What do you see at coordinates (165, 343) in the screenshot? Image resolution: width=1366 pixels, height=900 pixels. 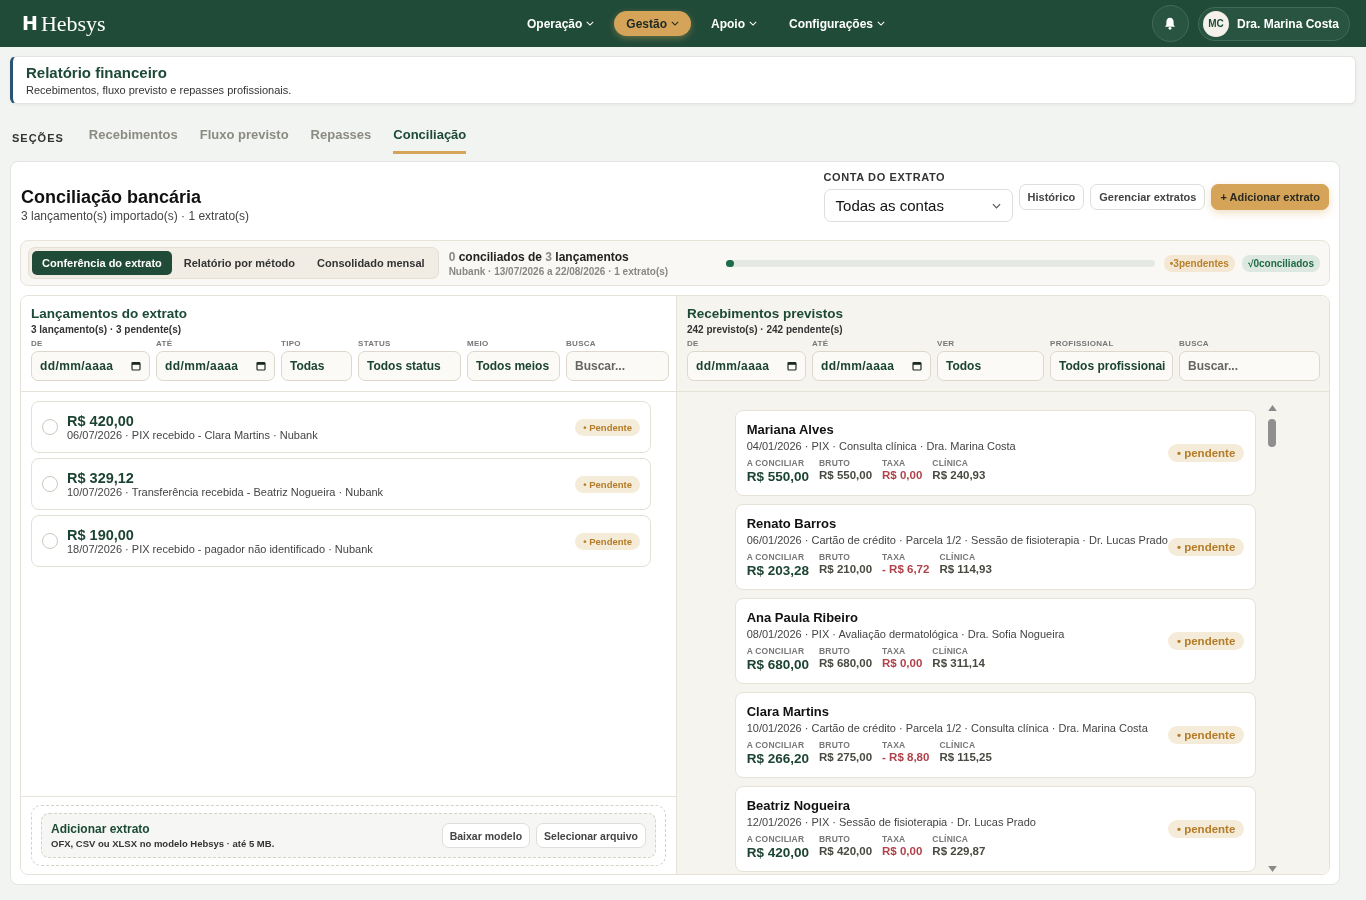 I see `filter-label: ATÉ` at bounding box center [165, 343].